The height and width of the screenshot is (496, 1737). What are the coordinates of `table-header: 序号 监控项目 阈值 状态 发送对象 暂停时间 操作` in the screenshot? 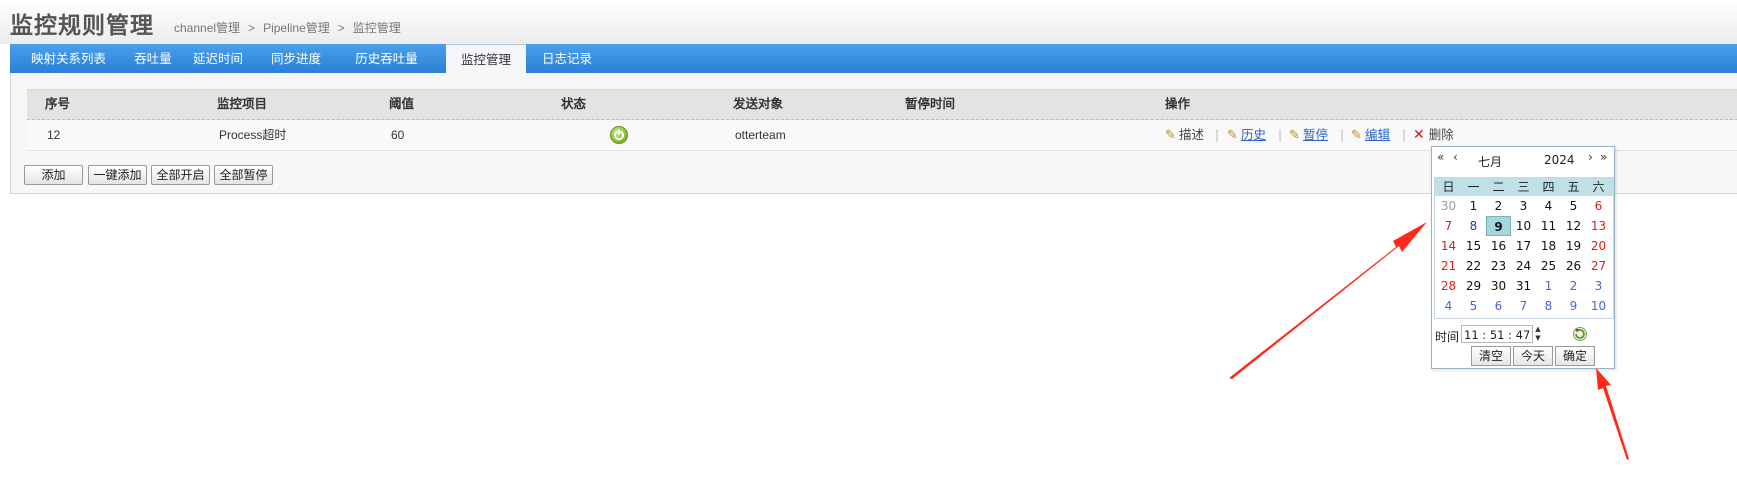 It's located at (882, 104).